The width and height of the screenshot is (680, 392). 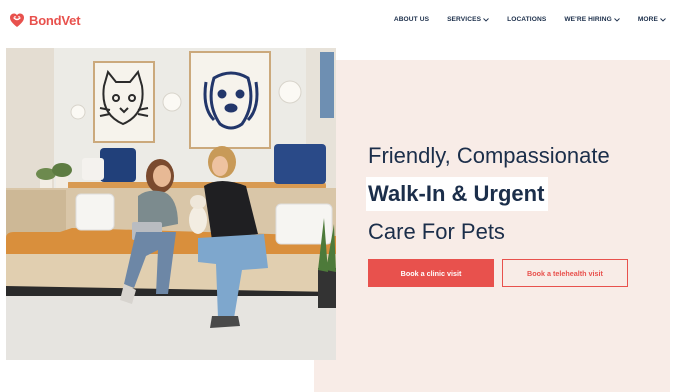 What do you see at coordinates (457, 194) in the screenshot?
I see `headline-line-2-highlight: Walk-In & Urgent` at bounding box center [457, 194].